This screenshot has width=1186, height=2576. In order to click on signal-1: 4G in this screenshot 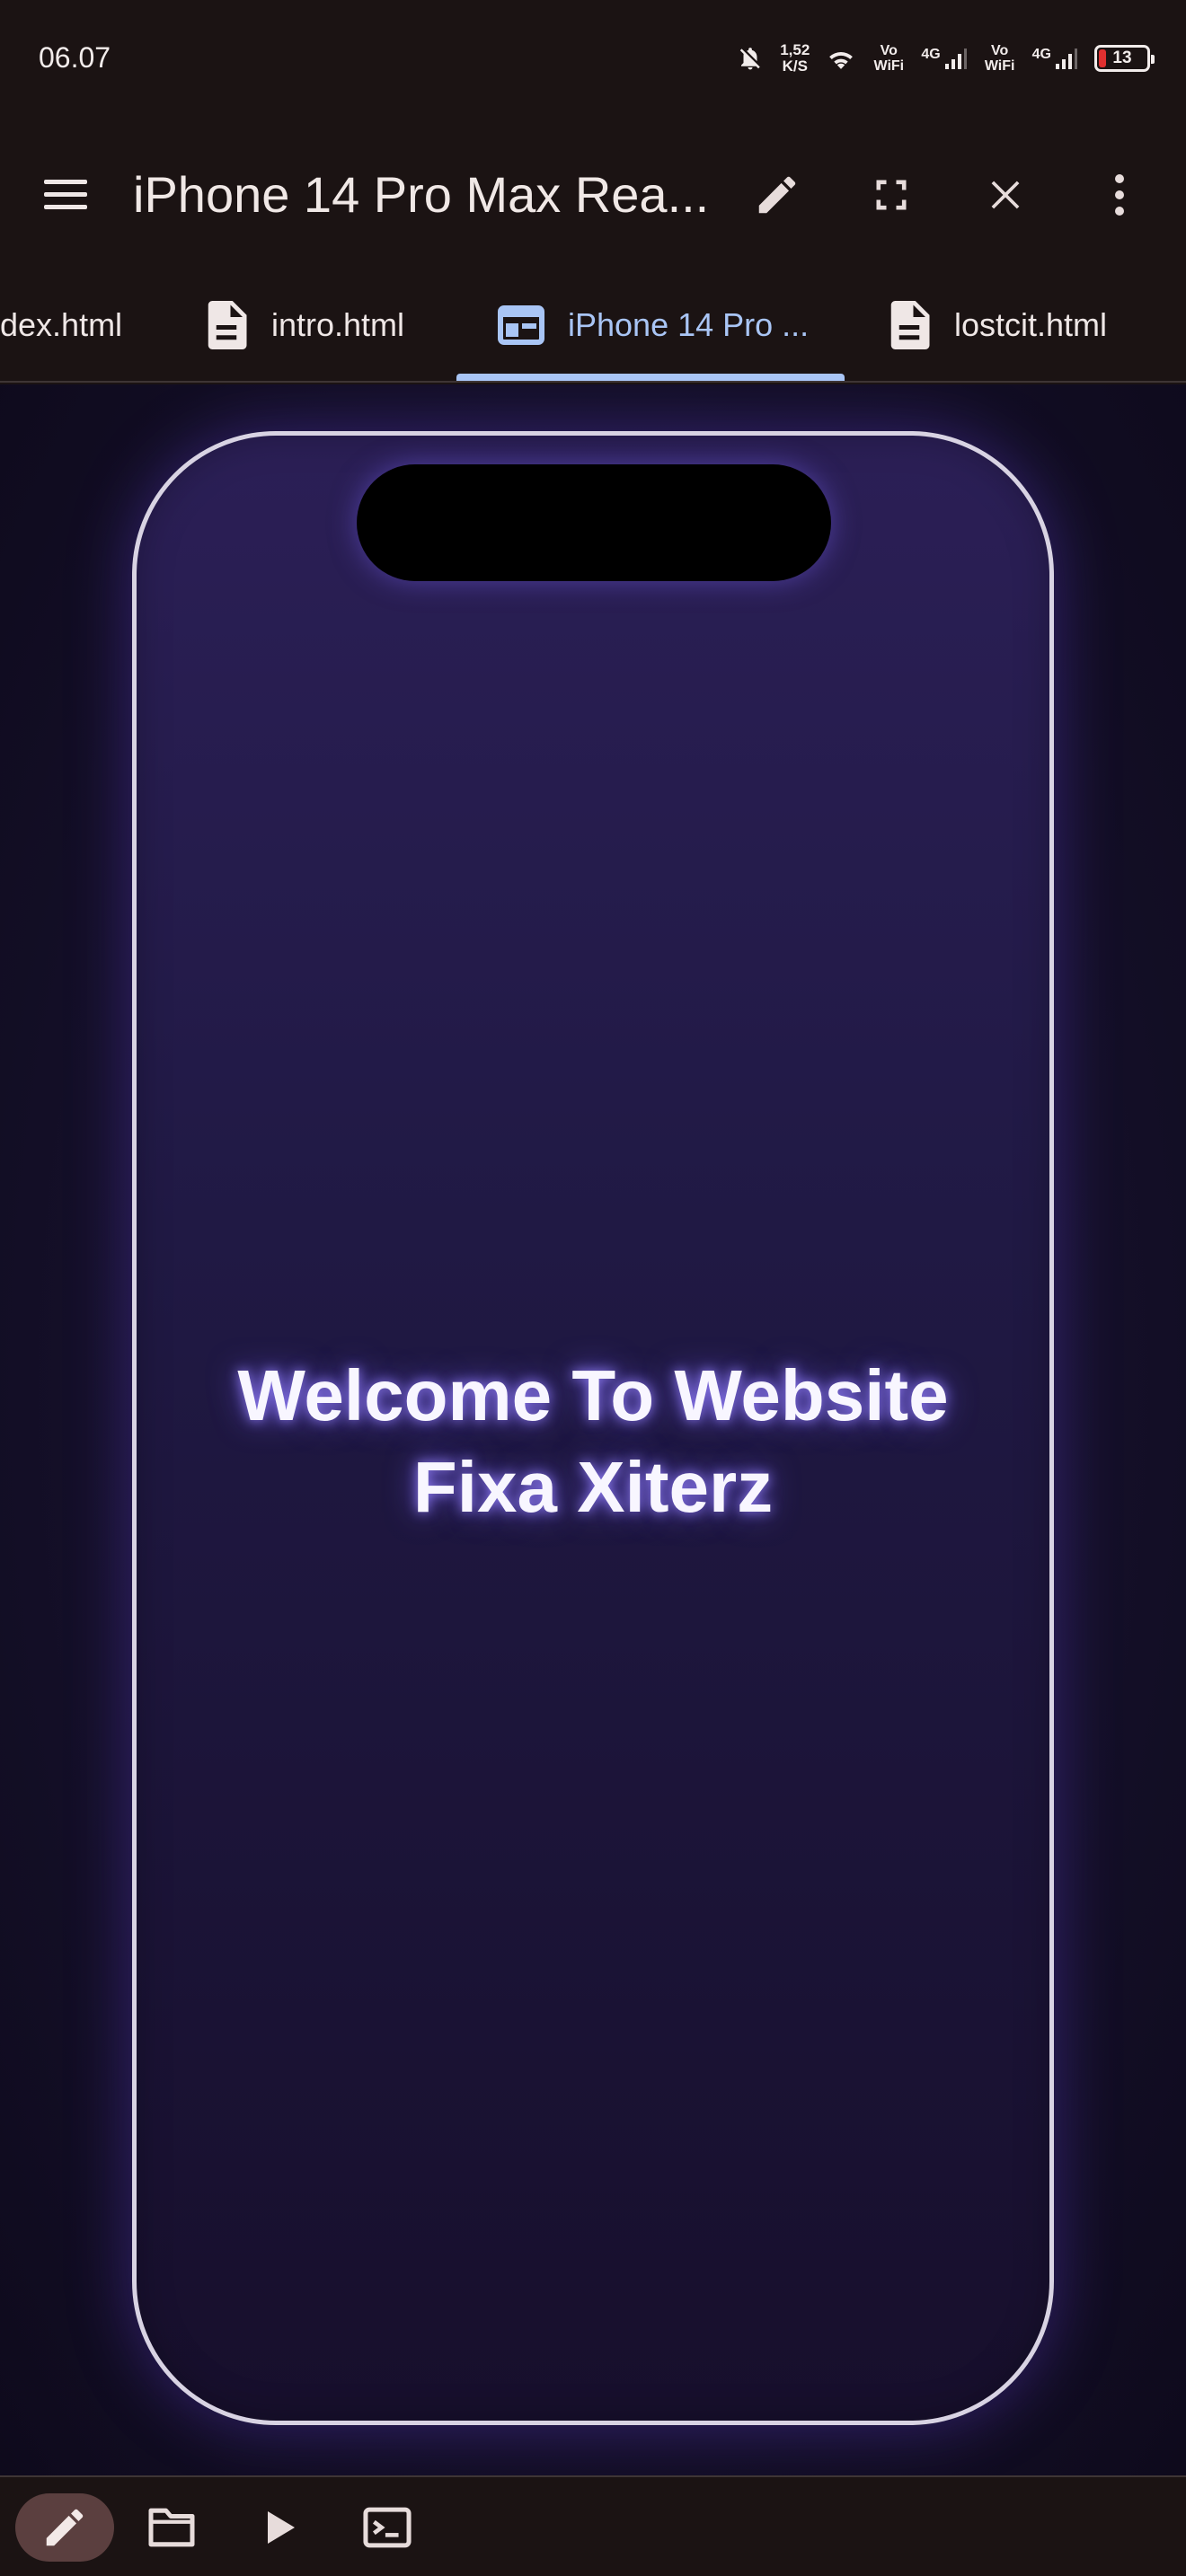, I will do `click(944, 58)`.